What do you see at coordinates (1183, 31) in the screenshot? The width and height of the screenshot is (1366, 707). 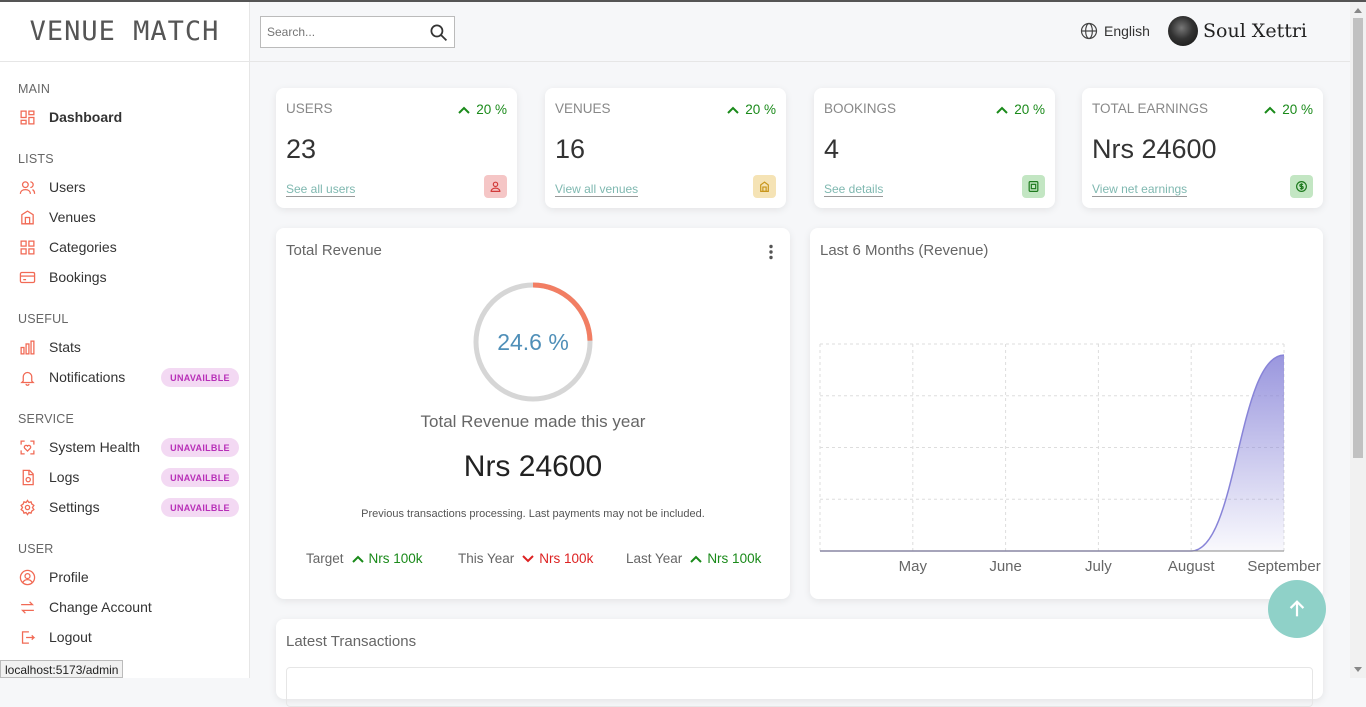 I see `avatar` at bounding box center [1183, 31].